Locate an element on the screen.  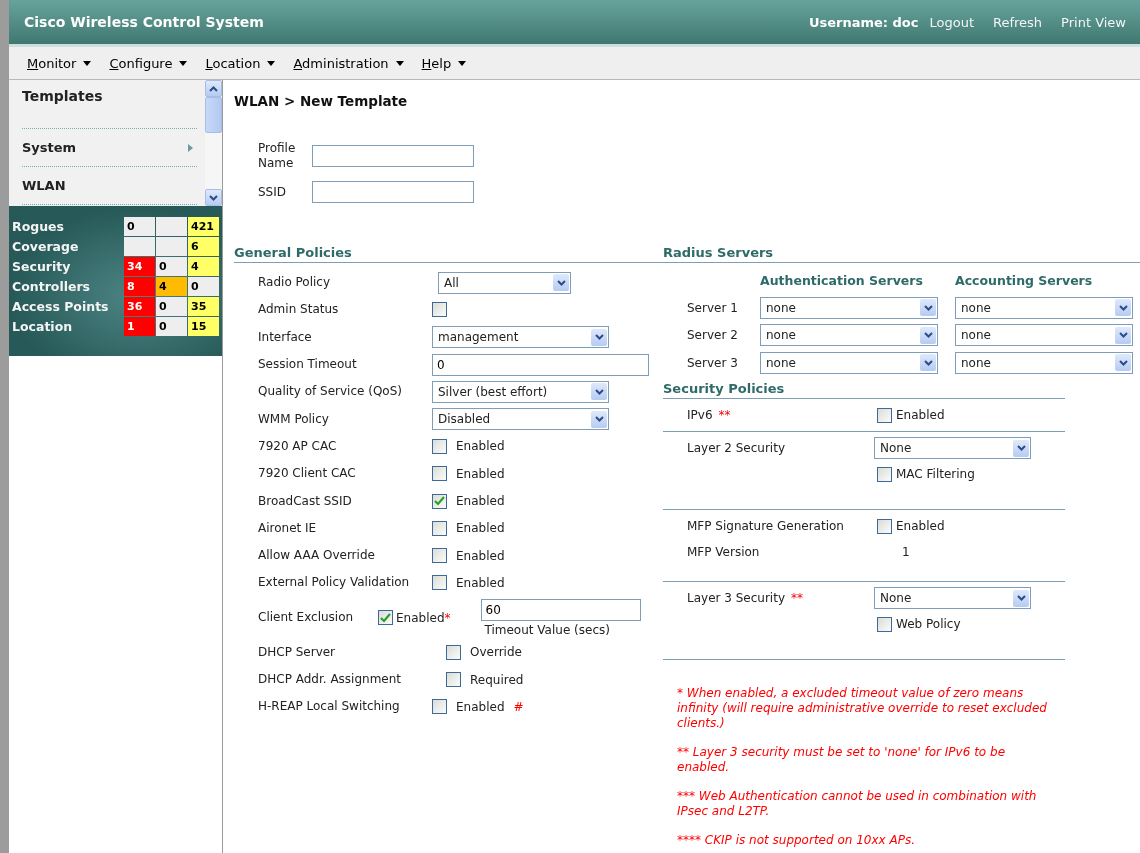
header-link: Refresh is located at coordinates (1018, 22).